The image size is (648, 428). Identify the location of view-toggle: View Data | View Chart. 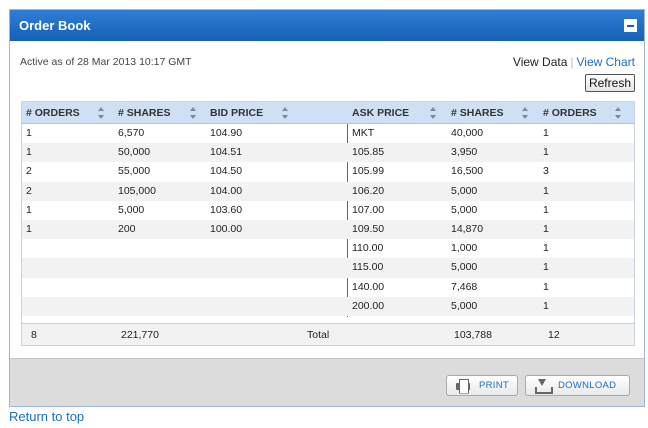
(574, 62).